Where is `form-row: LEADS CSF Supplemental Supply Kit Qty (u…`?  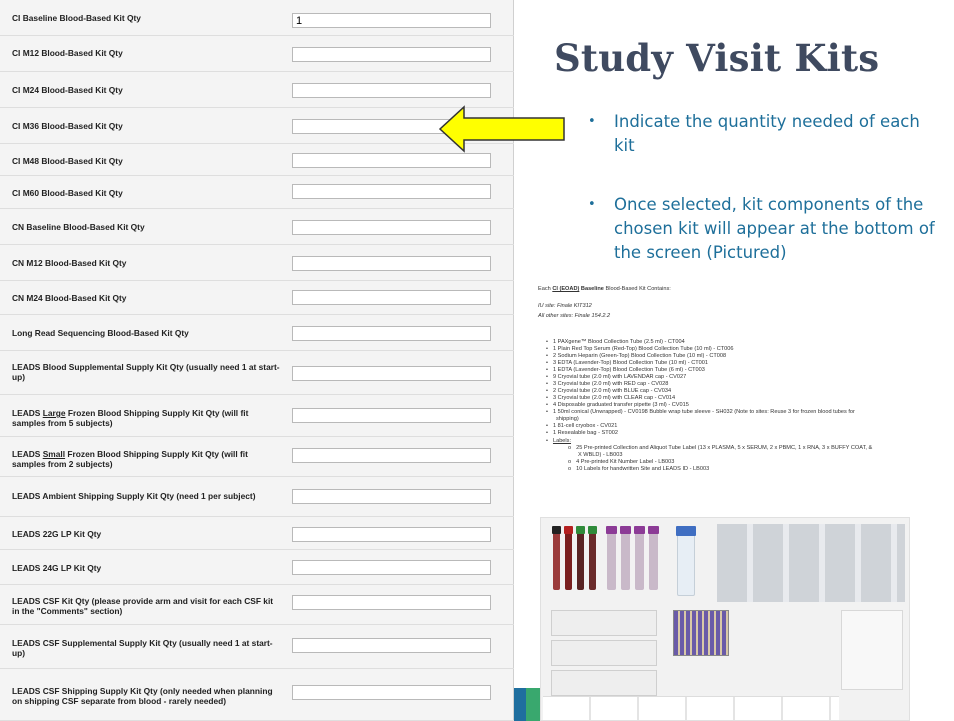 form-row: LEADS CSF Supplemental Supply Kit Qty (u… is located at coordinates (257, 647).